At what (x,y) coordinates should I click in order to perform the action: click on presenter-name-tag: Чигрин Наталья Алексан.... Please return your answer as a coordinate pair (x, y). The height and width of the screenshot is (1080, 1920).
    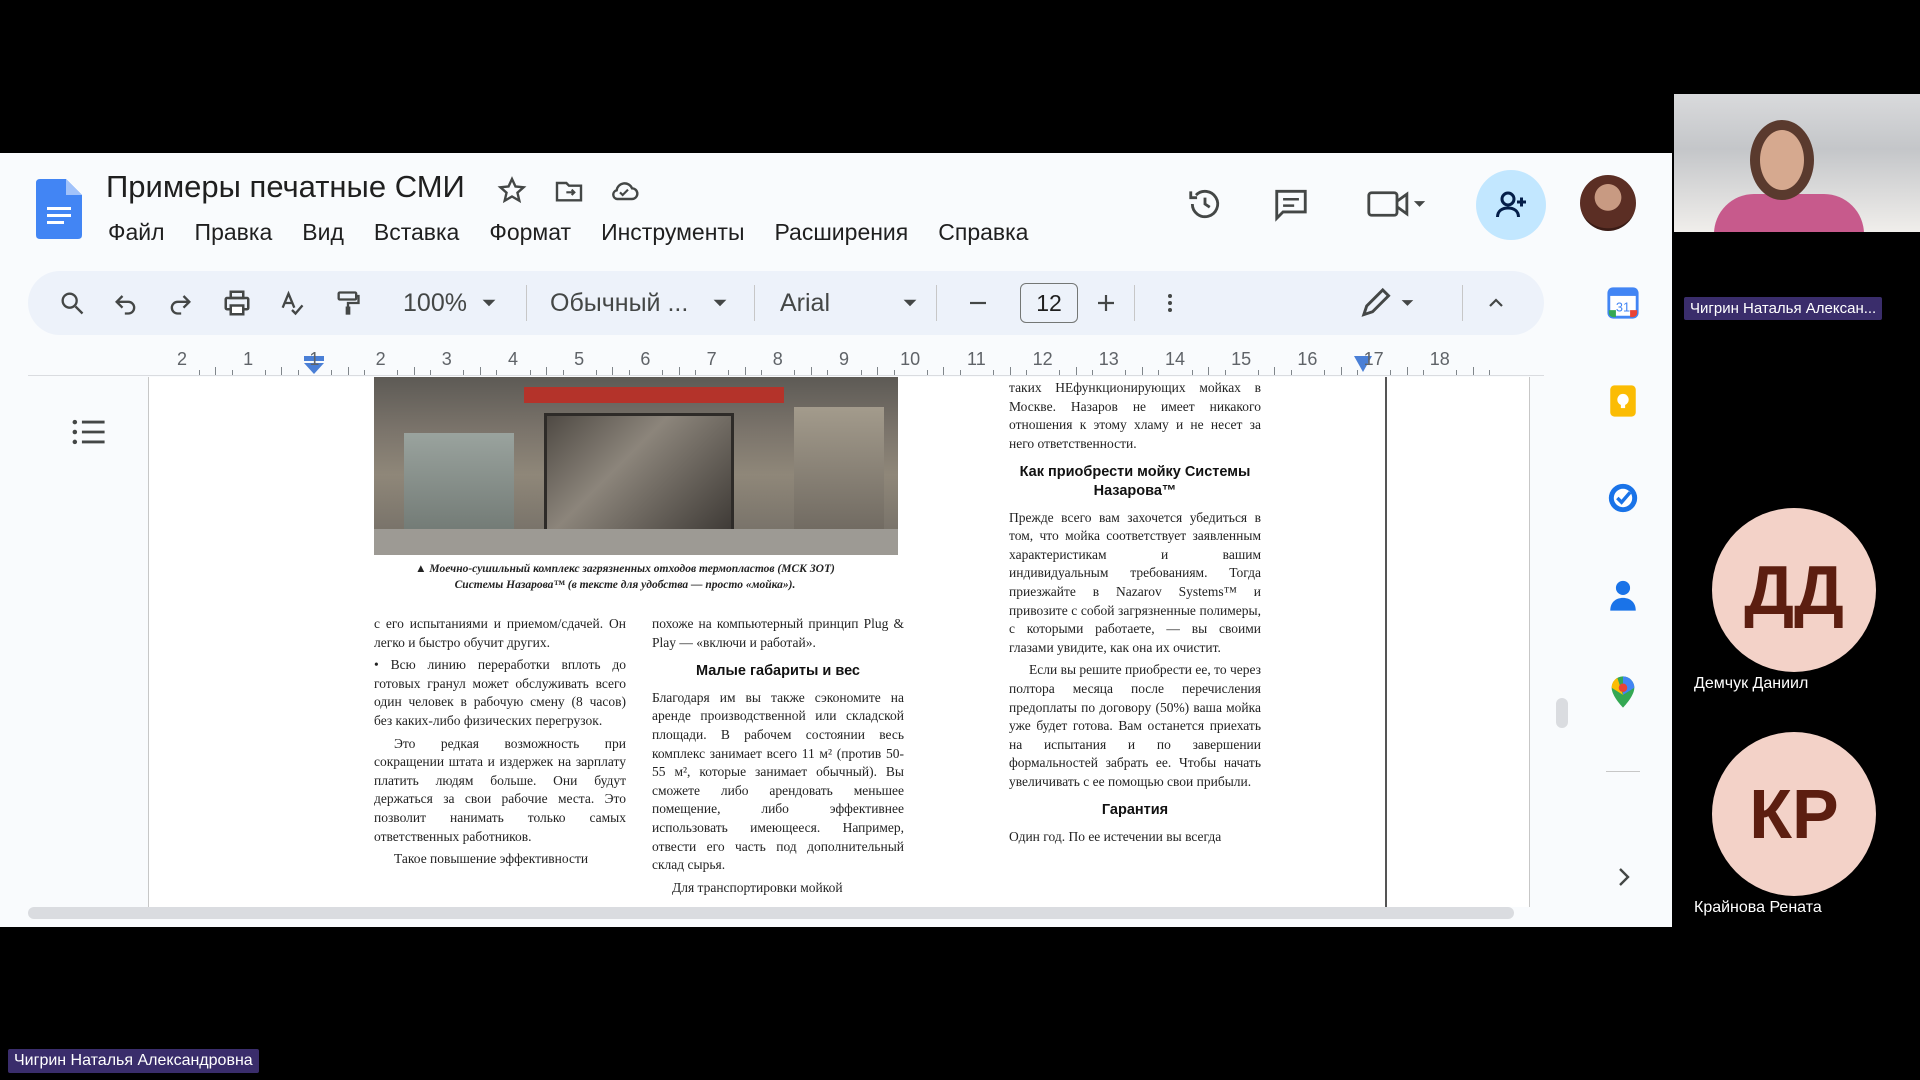
    Looking at the image, I should click on (1783, 308).